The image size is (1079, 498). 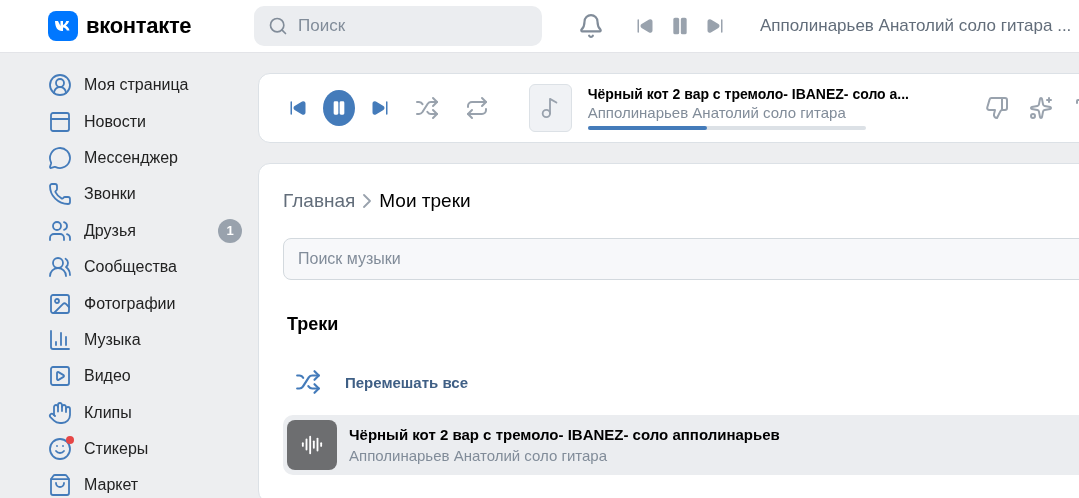 What do you see at coordinates (367, 201) in the screenshot?
I see `chevron-right-icon` at bounding box center [367, 201].